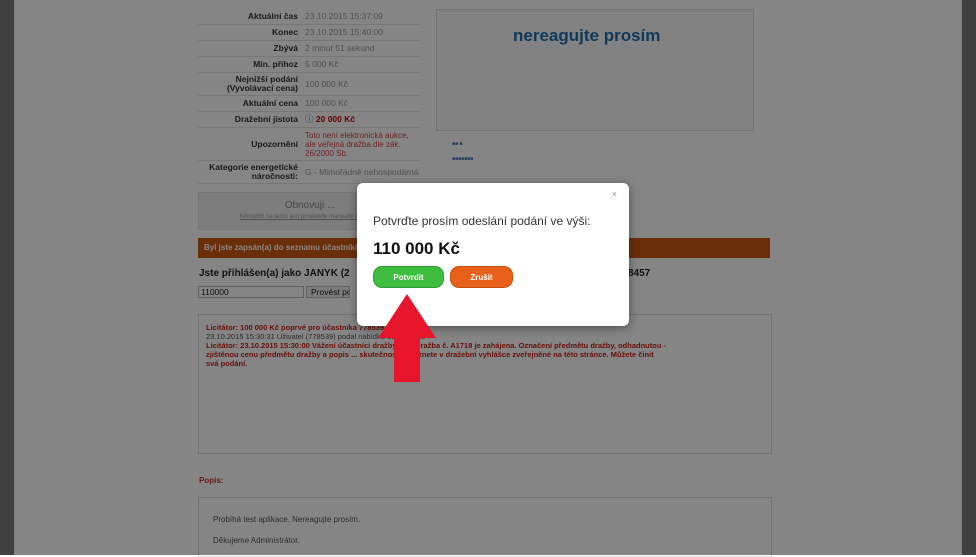 The image size is (976, 557). I want to click on close-icon: ×, so click(614, 194).